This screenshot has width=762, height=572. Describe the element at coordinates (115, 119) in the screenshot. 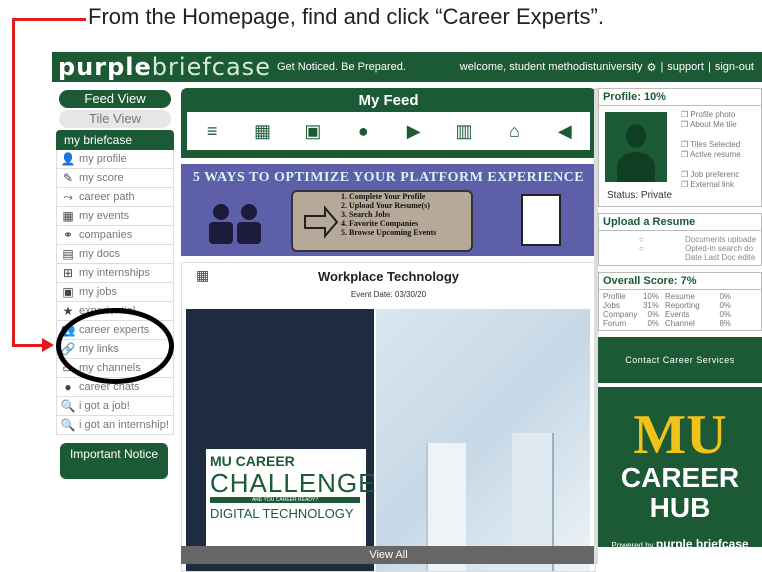

I see `tile-view-button: Tile View` at that location.